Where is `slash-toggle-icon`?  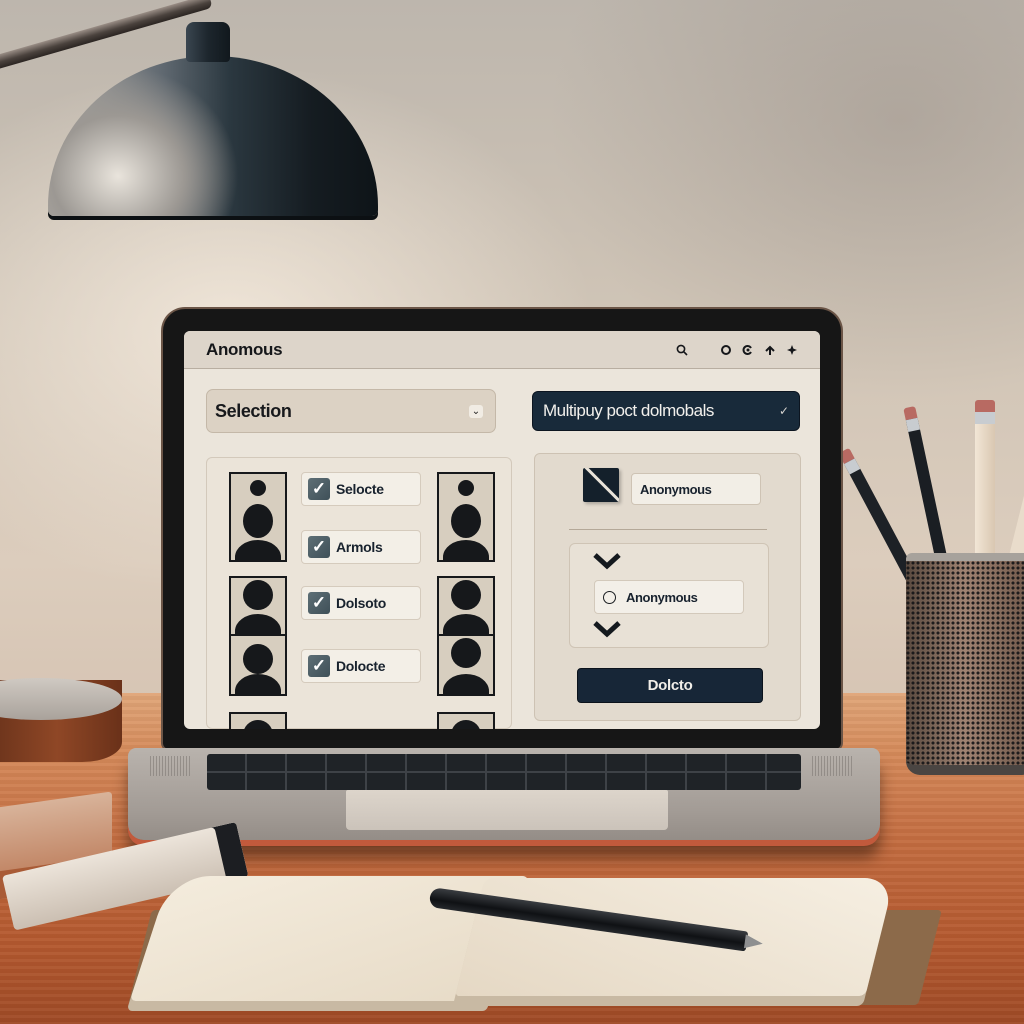 slash-toggle-icon is located at coordinates (601, 485).